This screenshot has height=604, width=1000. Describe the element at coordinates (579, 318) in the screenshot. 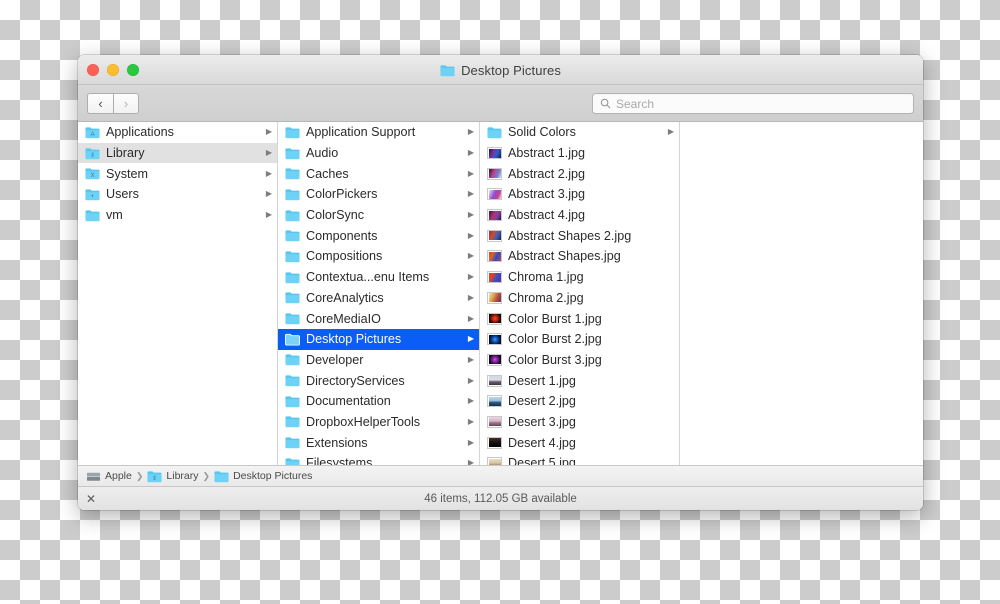

I see `list-item: Color Burst 1.jpg` at that location.